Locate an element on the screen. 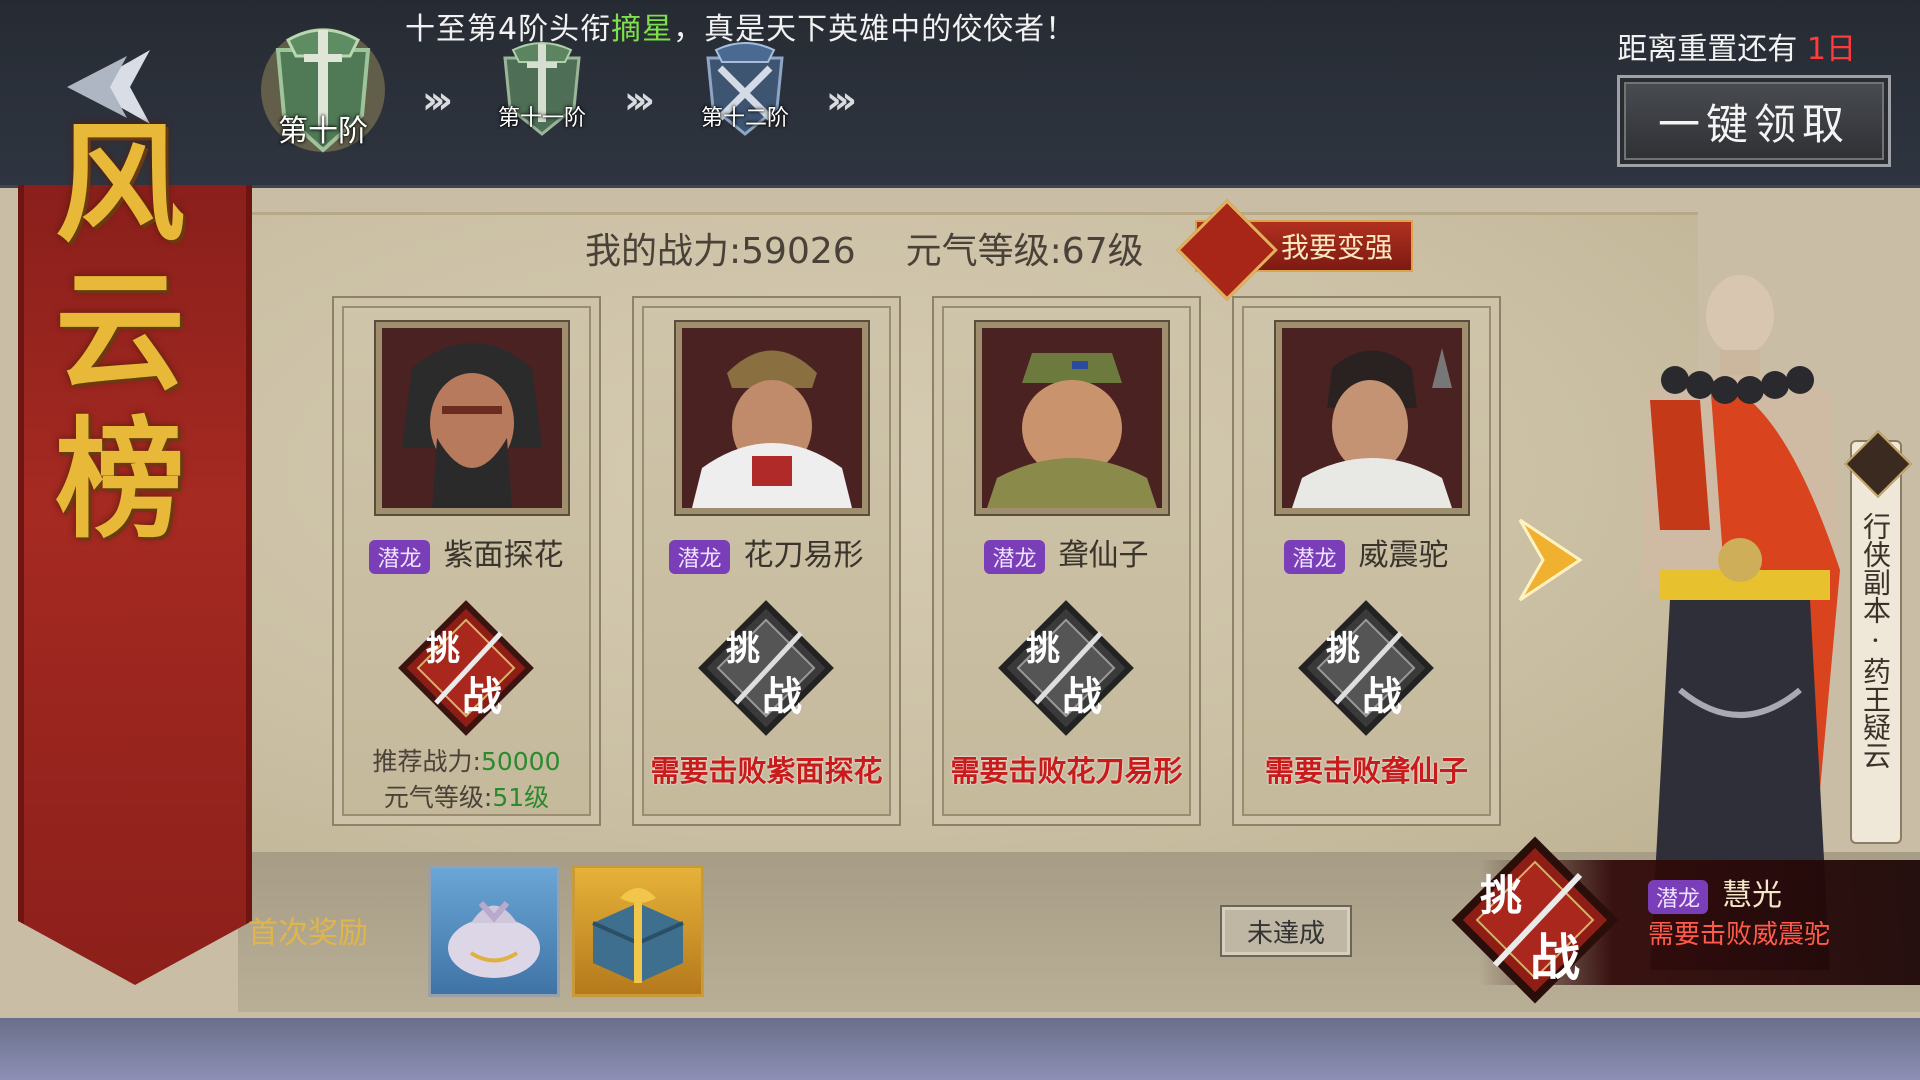 The height and width of the screenshot is (1080, 1920). recommendation: 推荐战力:50000 元气等级:51级 is located at coordinates (466, 779).